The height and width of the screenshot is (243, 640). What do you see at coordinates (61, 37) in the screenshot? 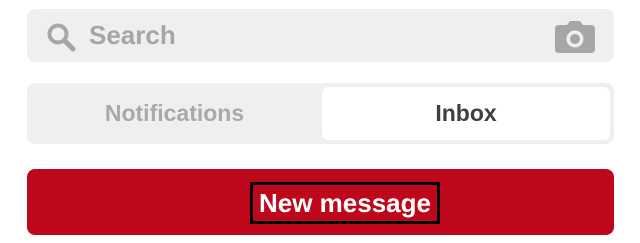
I see `search-icon` at bounding box center [61, 37].